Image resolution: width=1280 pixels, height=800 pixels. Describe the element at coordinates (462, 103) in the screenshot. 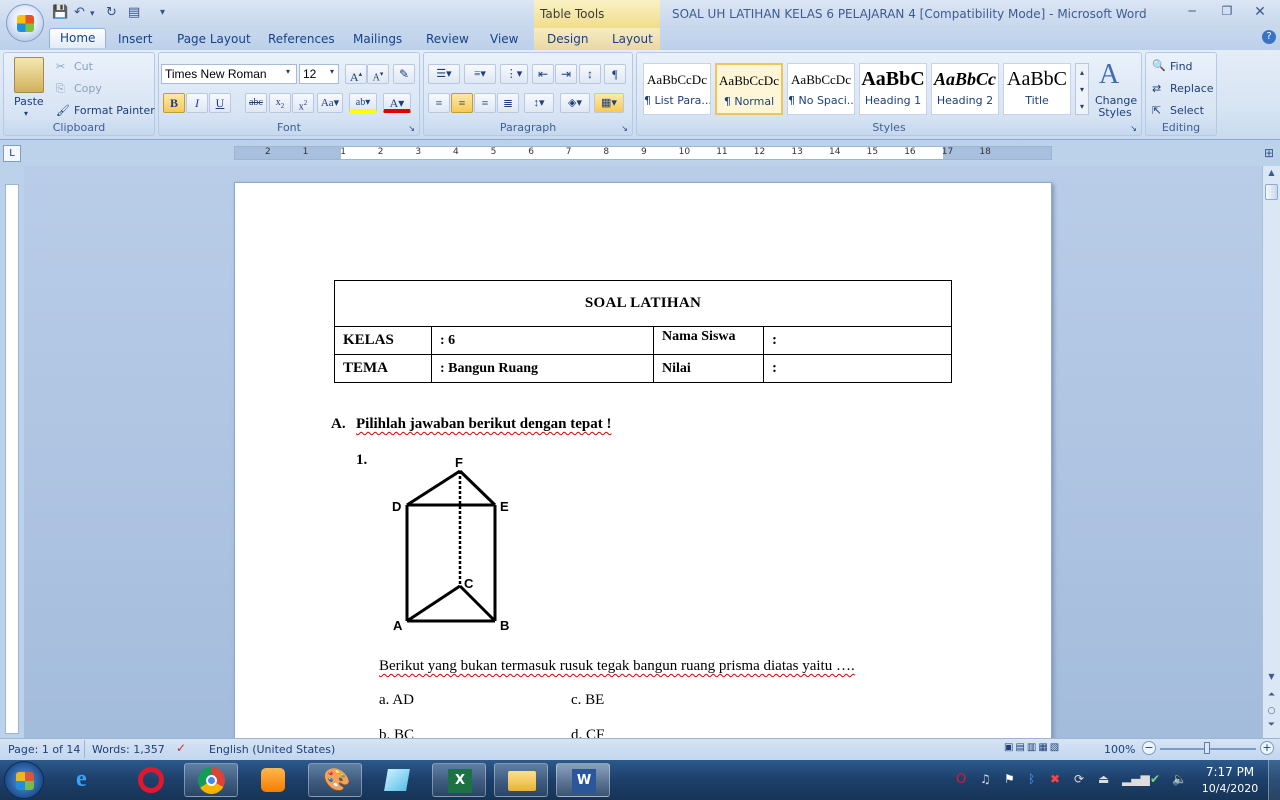

I see `align-center-icon: ≡` at that location.